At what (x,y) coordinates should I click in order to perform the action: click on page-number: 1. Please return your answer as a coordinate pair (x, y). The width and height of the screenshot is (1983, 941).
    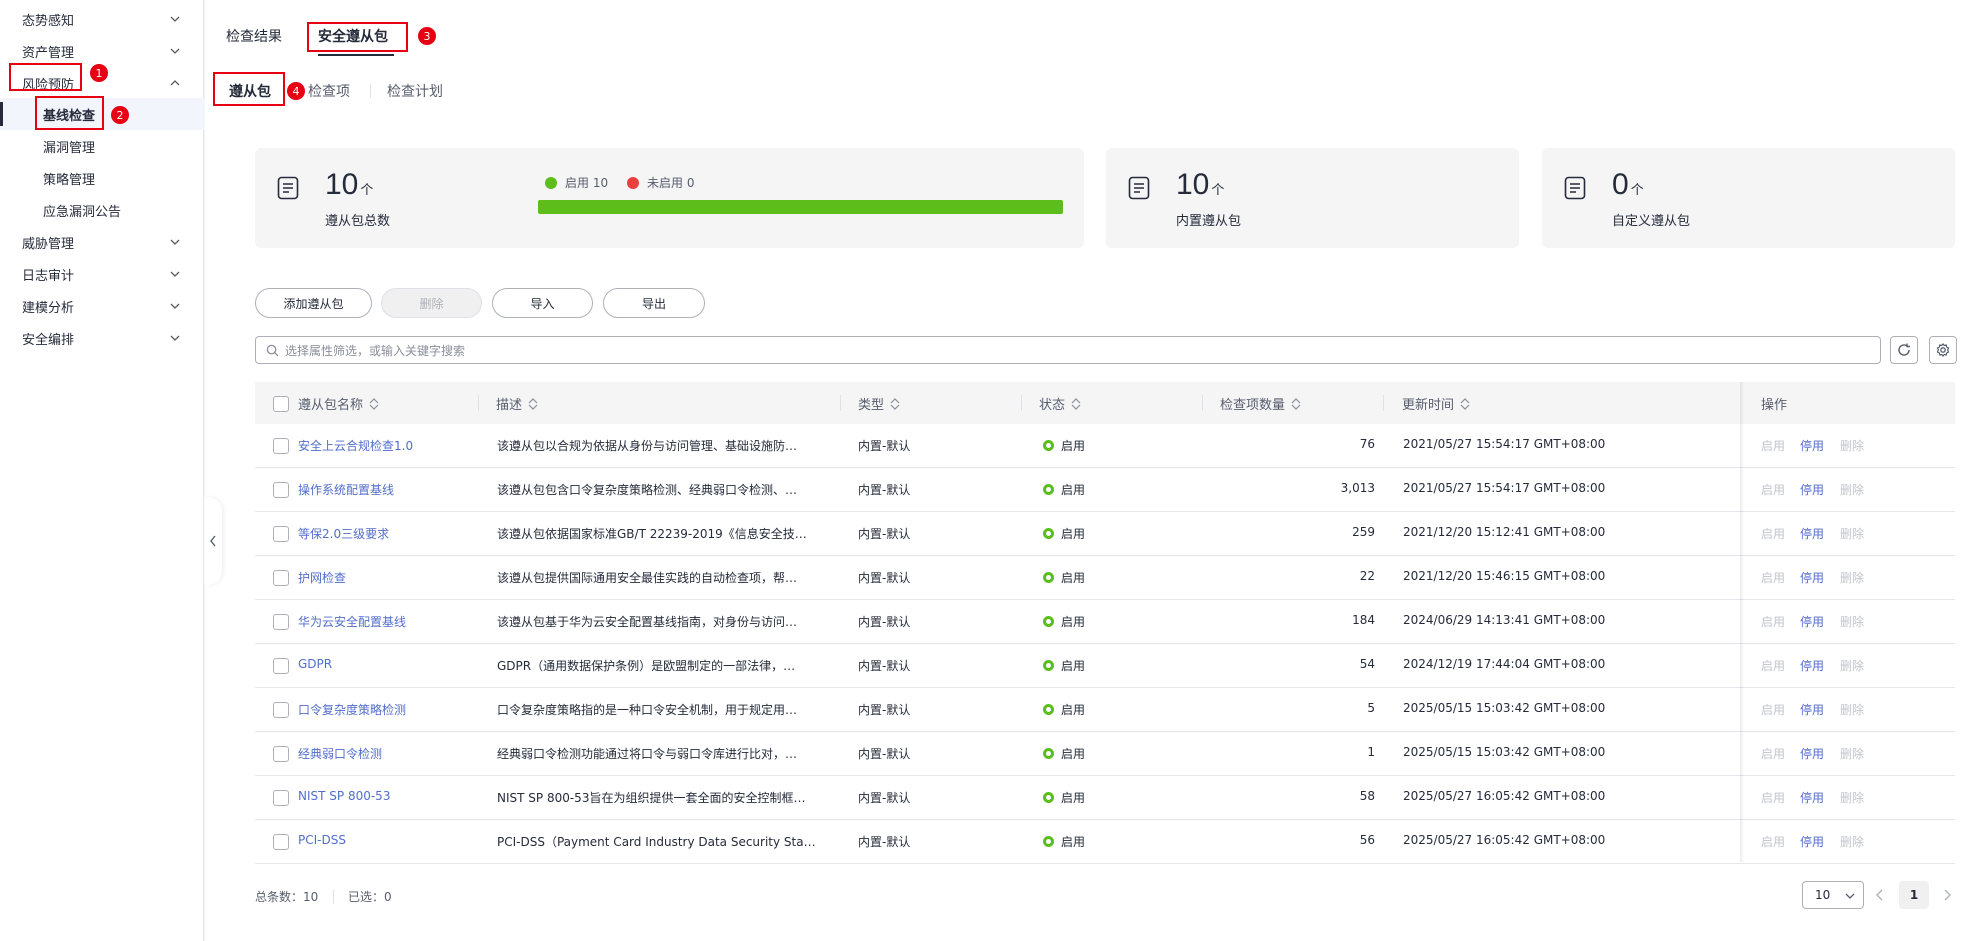
    Looking at the image, I should click on (1914, 895).